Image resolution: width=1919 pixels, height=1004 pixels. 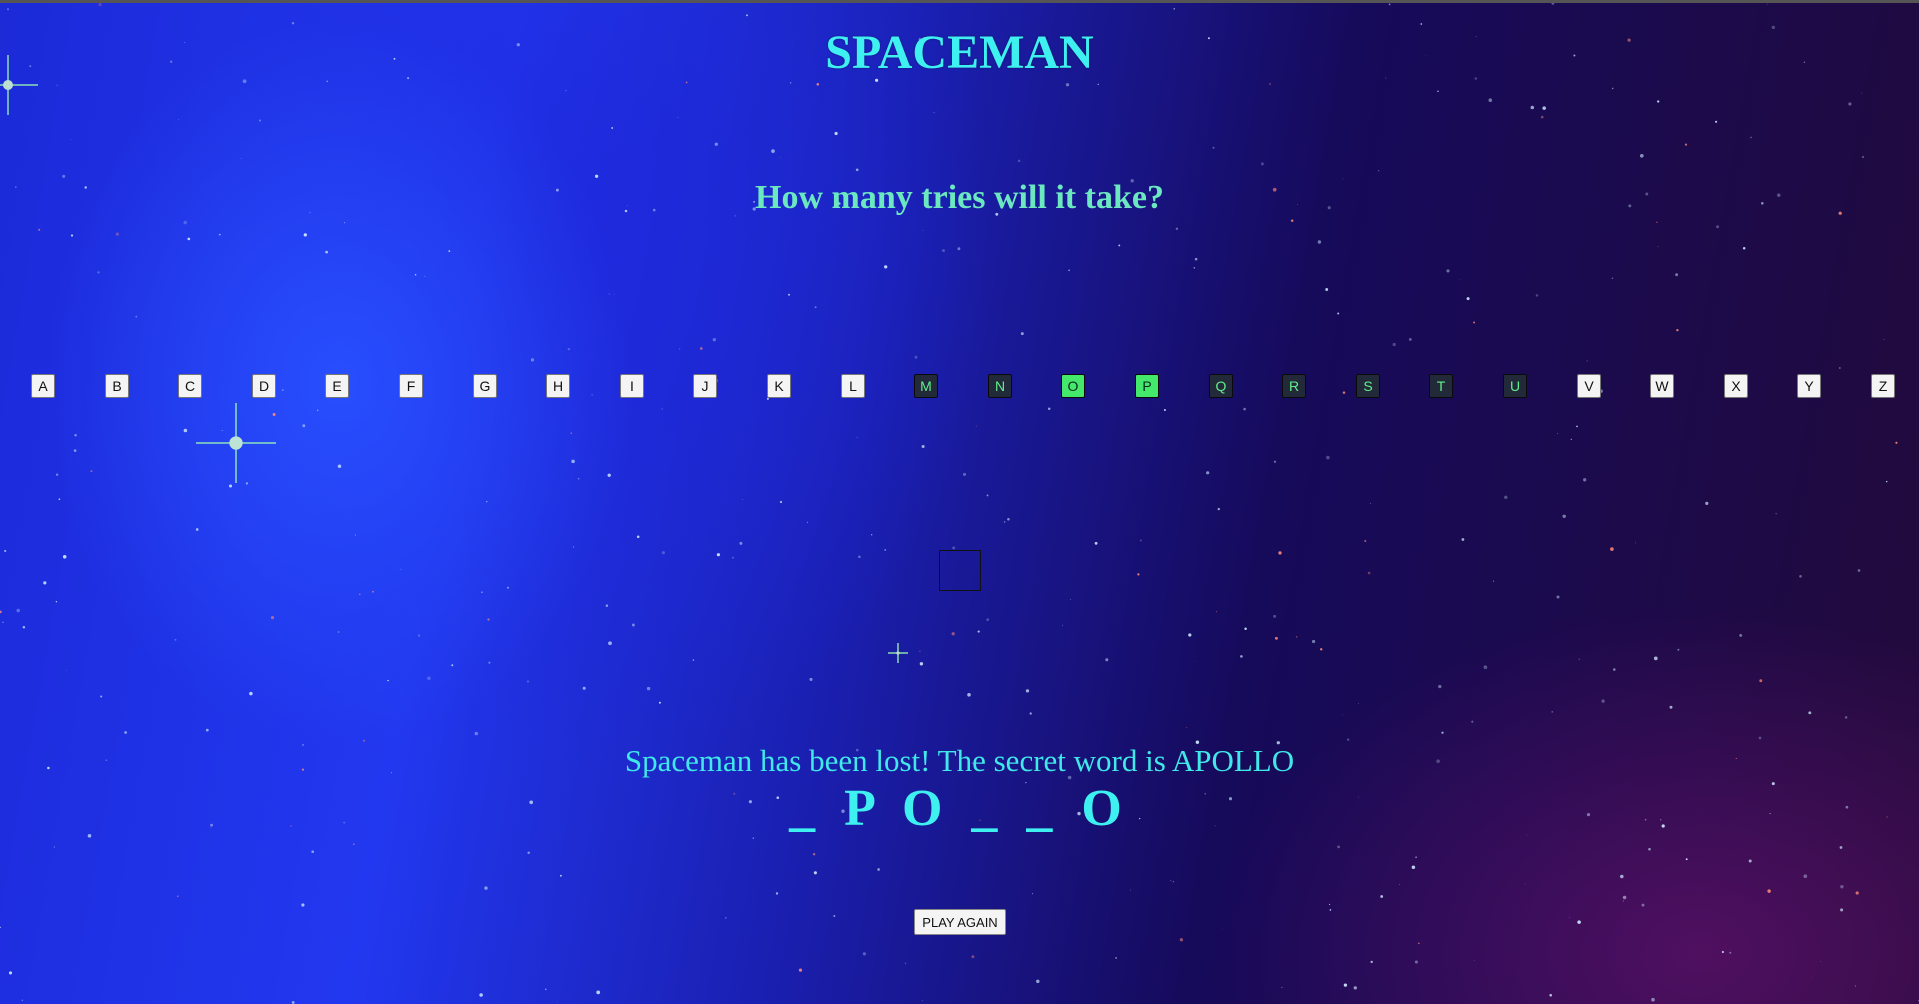 What do you see at coordinates (926, 386) in the screenshot?
I see `letter-button-m: M` at bounding box center [926, 386].